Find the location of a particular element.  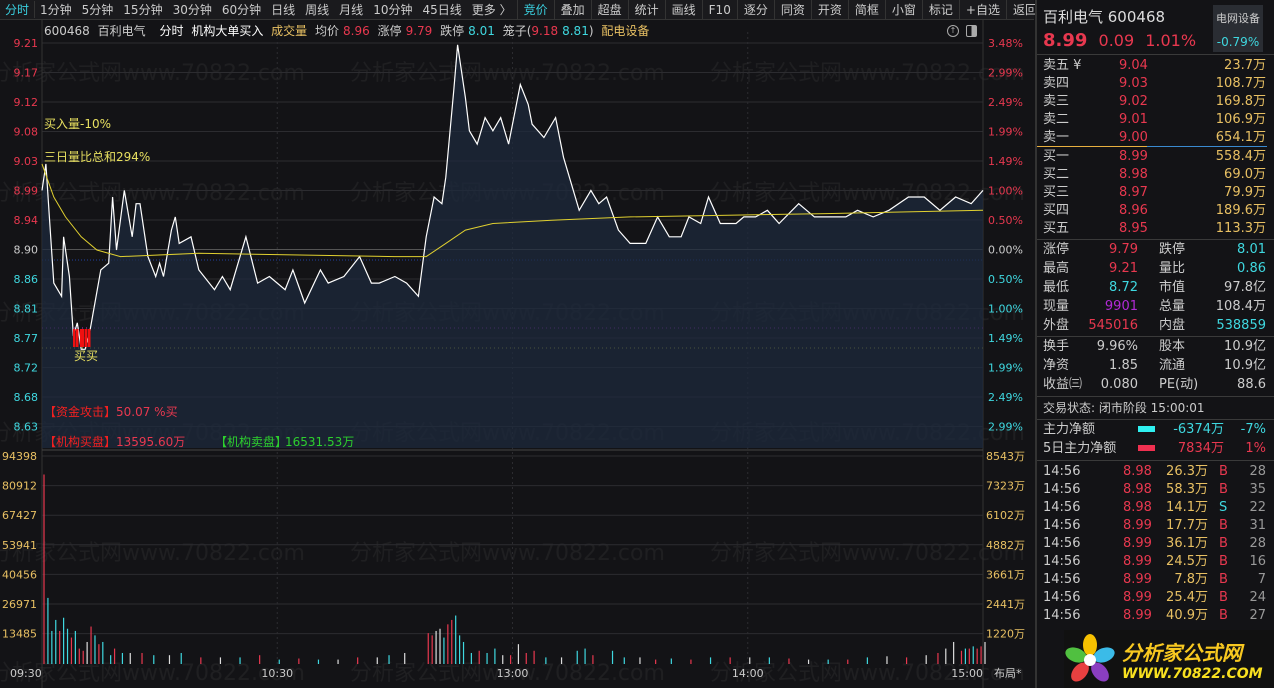

stat-row: 涨停 9.79 跌停 8.01 is located at coordinates (1154, 249).